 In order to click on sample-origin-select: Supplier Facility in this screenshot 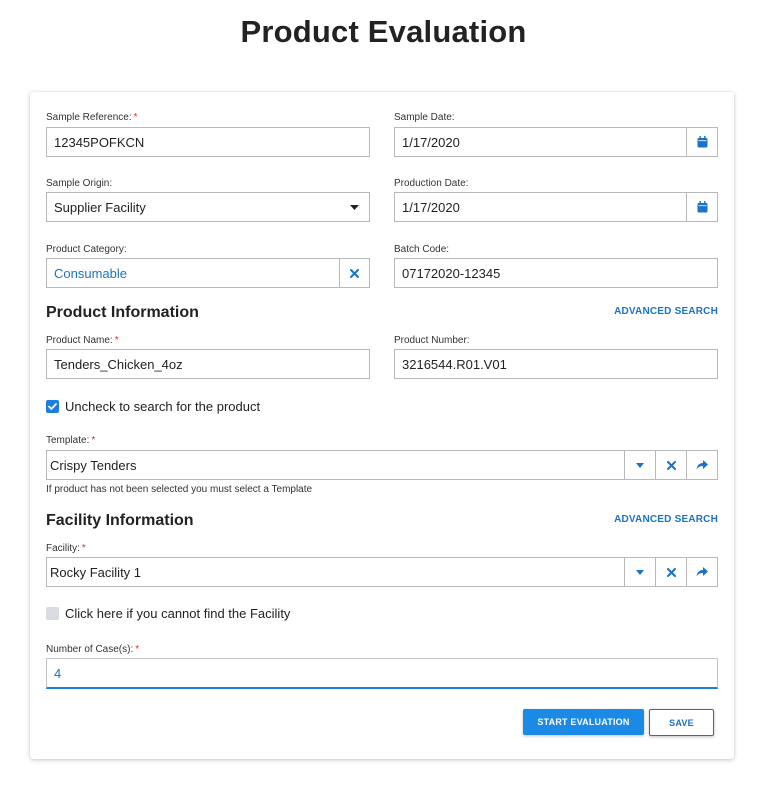, I will do `click(208, 207)`.